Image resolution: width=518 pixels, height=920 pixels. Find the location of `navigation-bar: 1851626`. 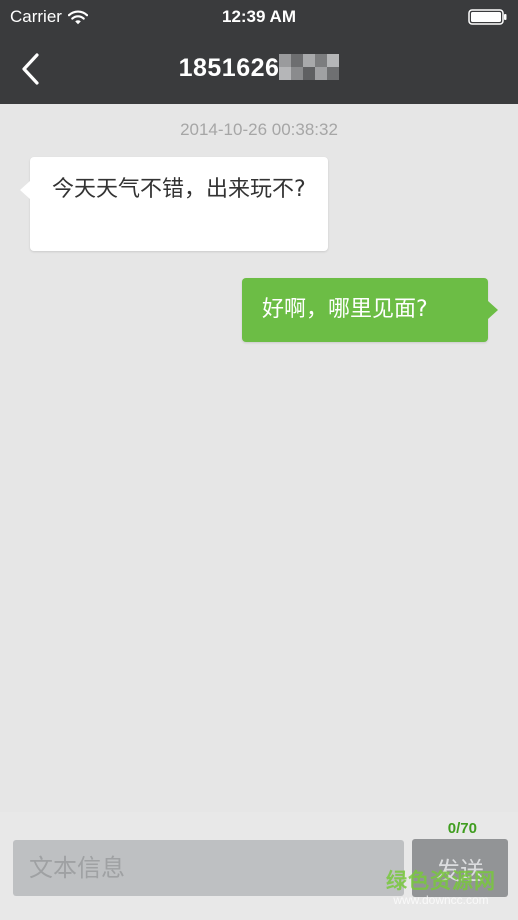

navigation-bar: 1851626 is located at coordinates (259, 69).